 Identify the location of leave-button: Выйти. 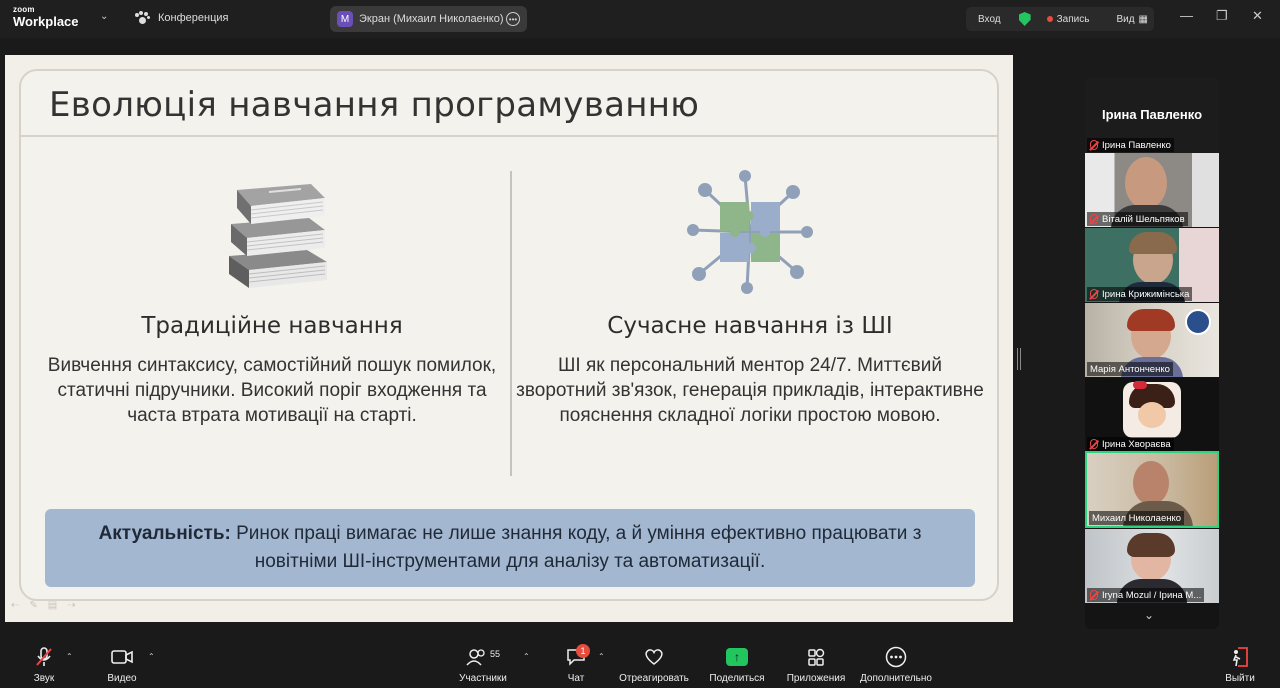
(1240, 665).